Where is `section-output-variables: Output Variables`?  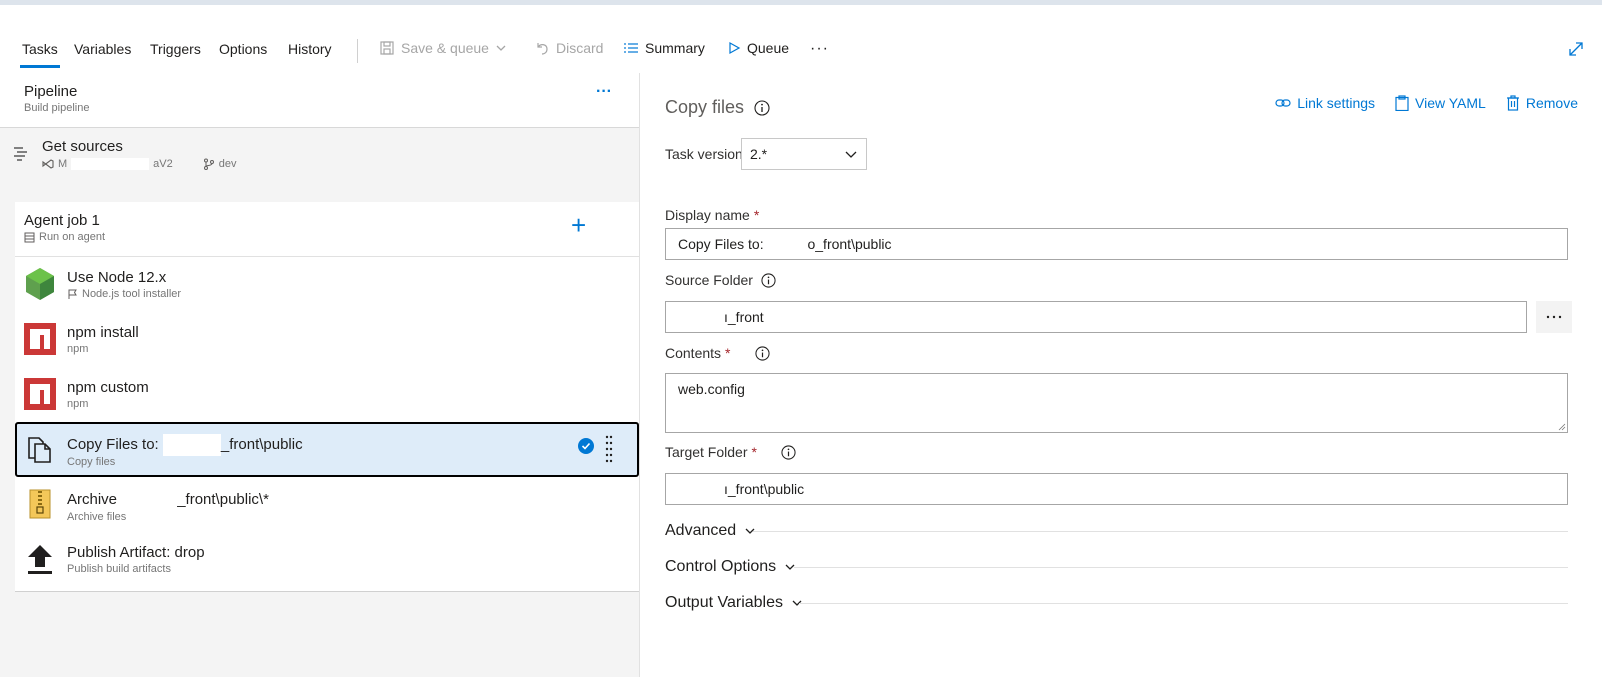
section-output-variables: Output Variables is located at coordinates (734, 603).